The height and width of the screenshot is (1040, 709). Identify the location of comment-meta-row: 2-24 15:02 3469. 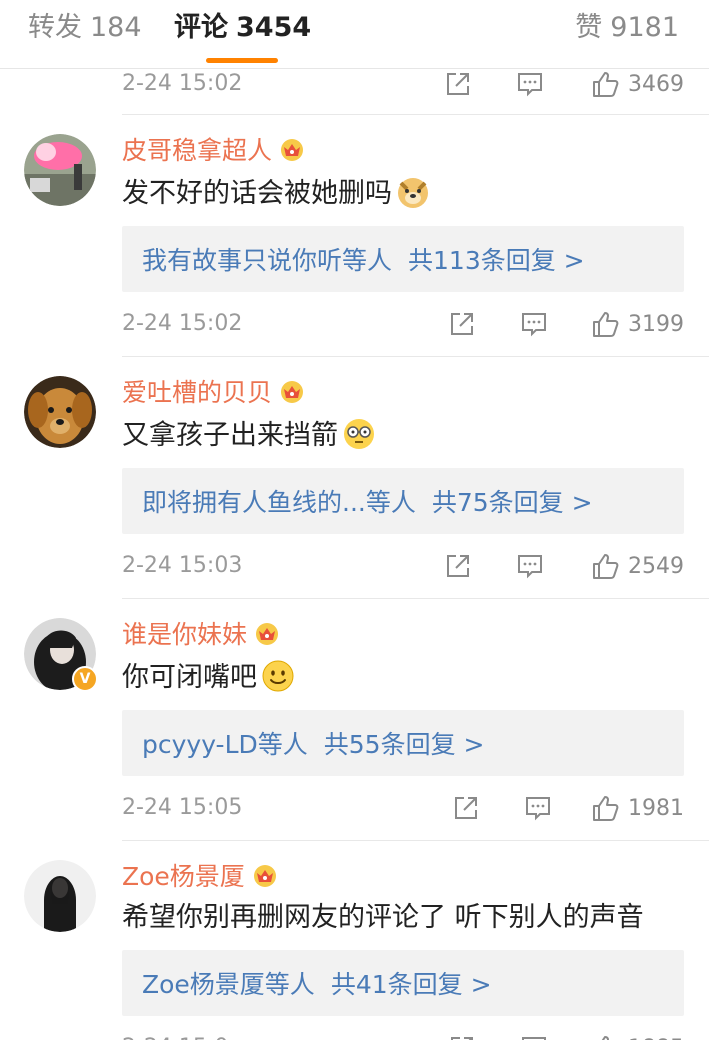
(403, 84).